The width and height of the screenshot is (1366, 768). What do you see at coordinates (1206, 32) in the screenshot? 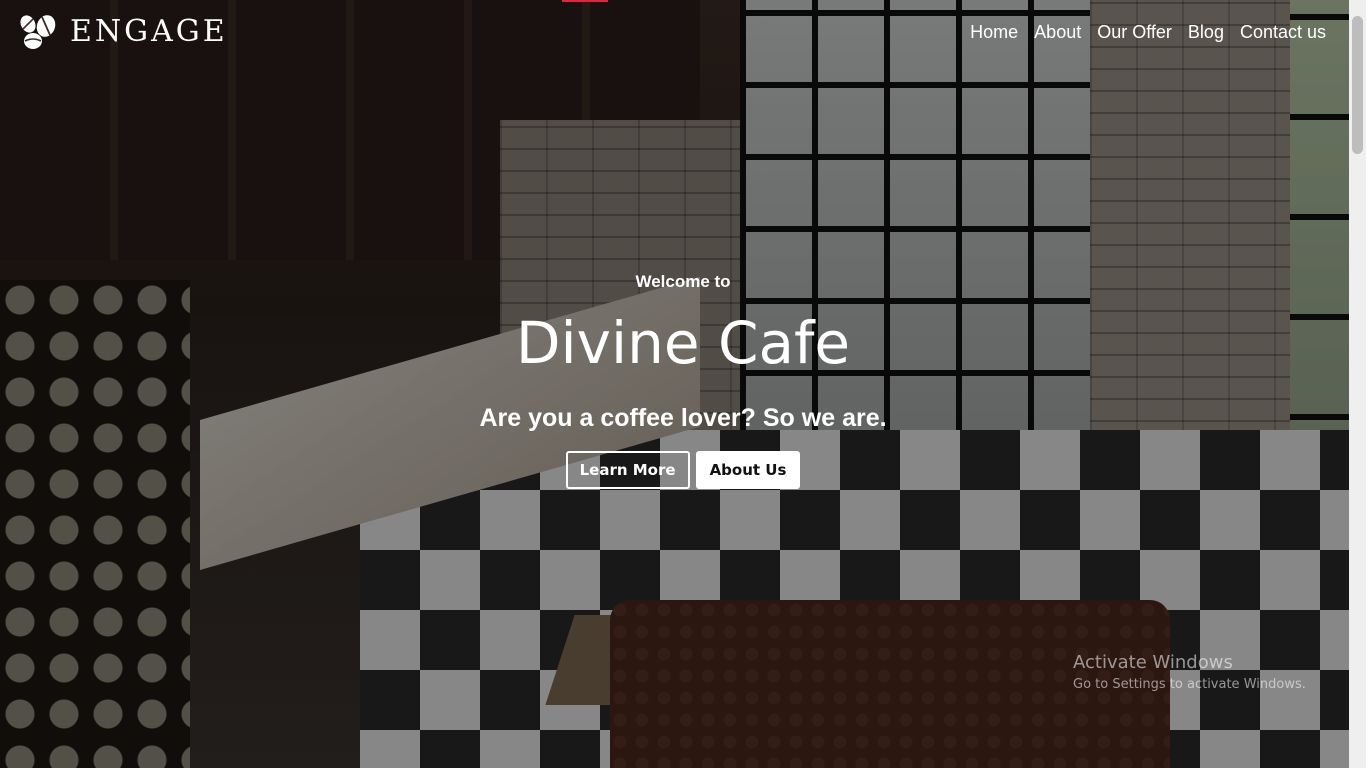
I see `nav-blog: Blog` at bounding box center [1206, 32].